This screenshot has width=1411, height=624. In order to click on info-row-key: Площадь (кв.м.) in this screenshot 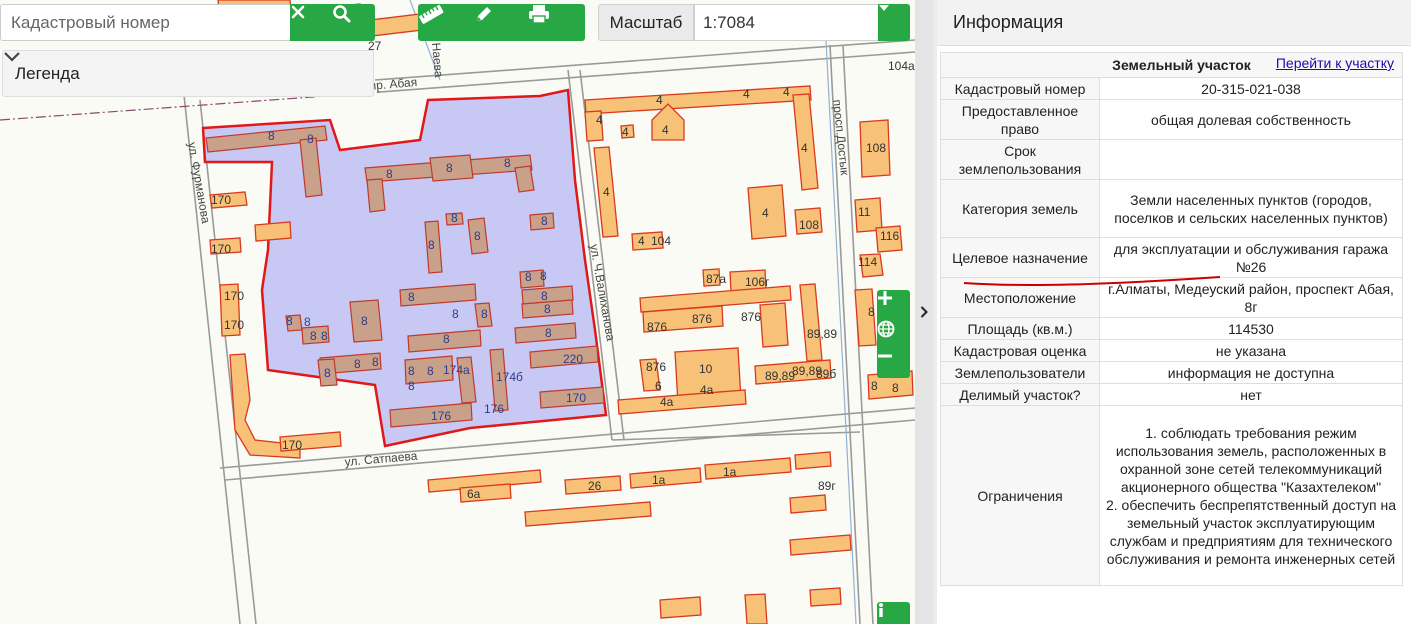, I will do `click(1020, 328)`.